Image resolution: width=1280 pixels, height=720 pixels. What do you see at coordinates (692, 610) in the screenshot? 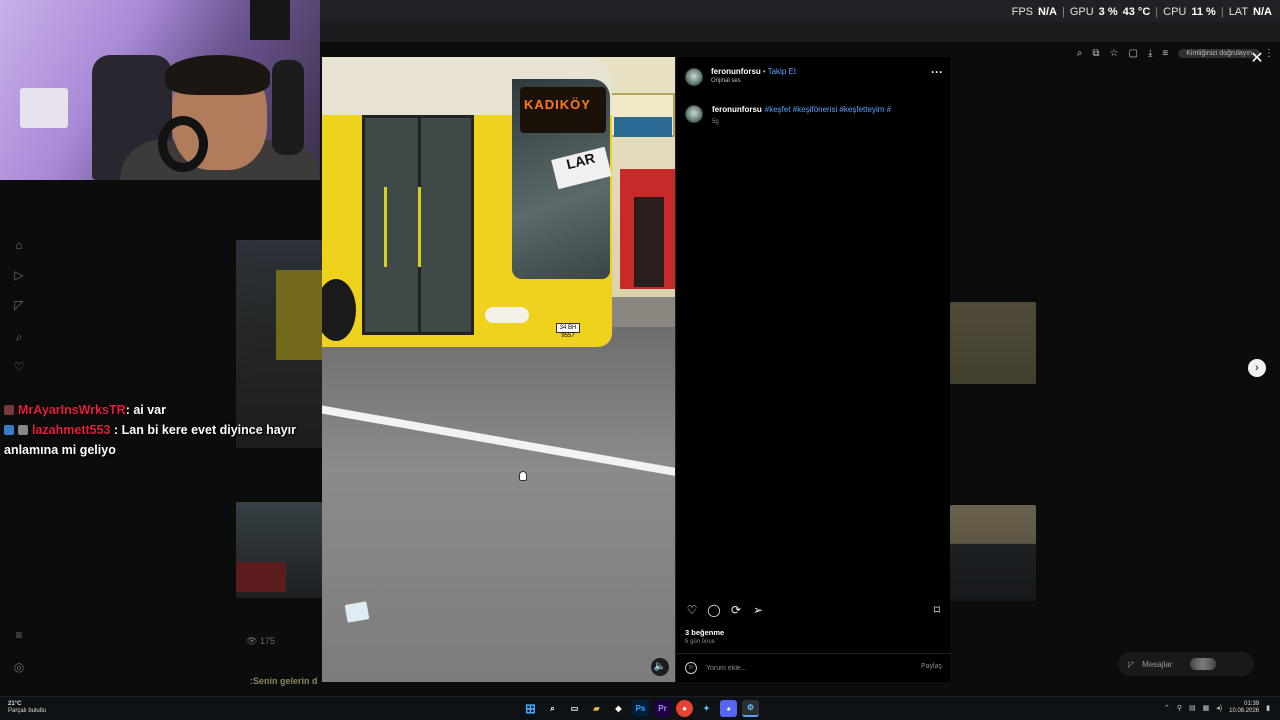
I see `heart-icon: ♡` at bounding box center [692, 610].